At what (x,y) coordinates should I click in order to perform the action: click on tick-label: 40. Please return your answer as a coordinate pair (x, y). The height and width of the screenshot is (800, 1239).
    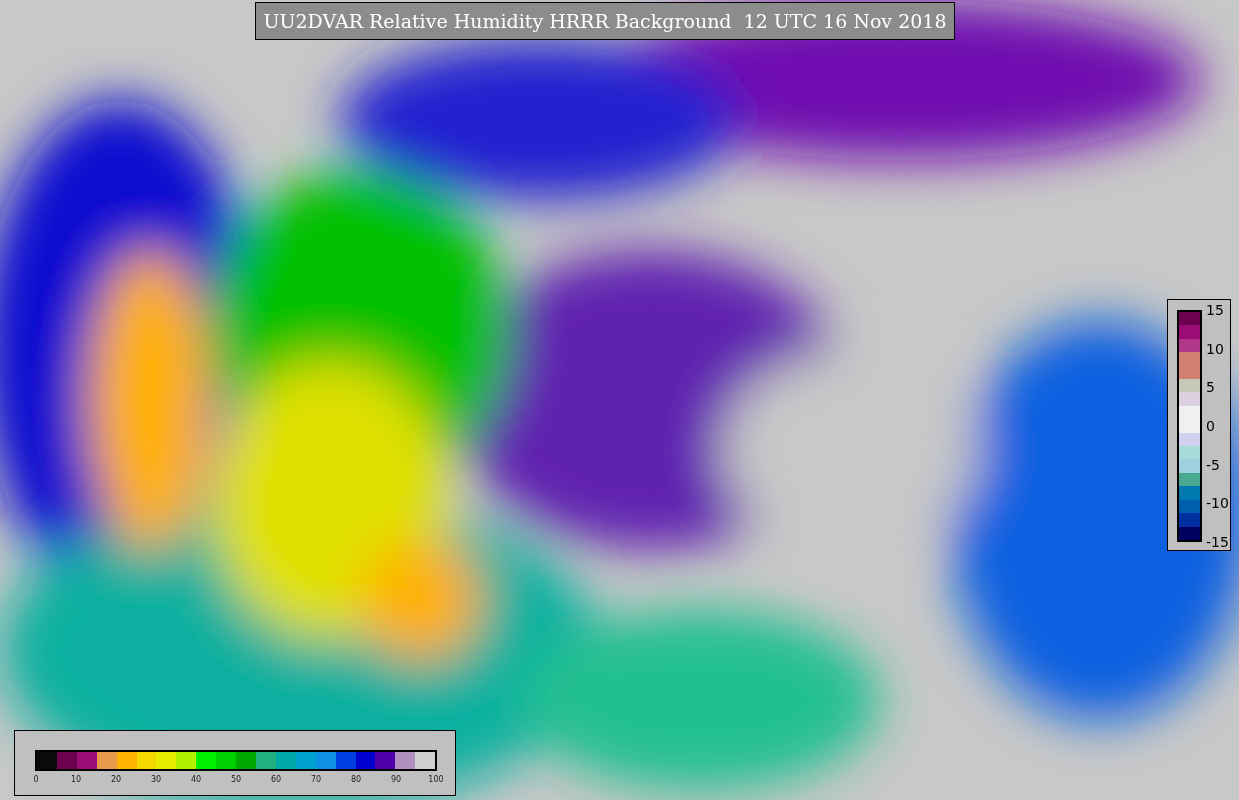
    Looking at the image, I should click on (196, 780).